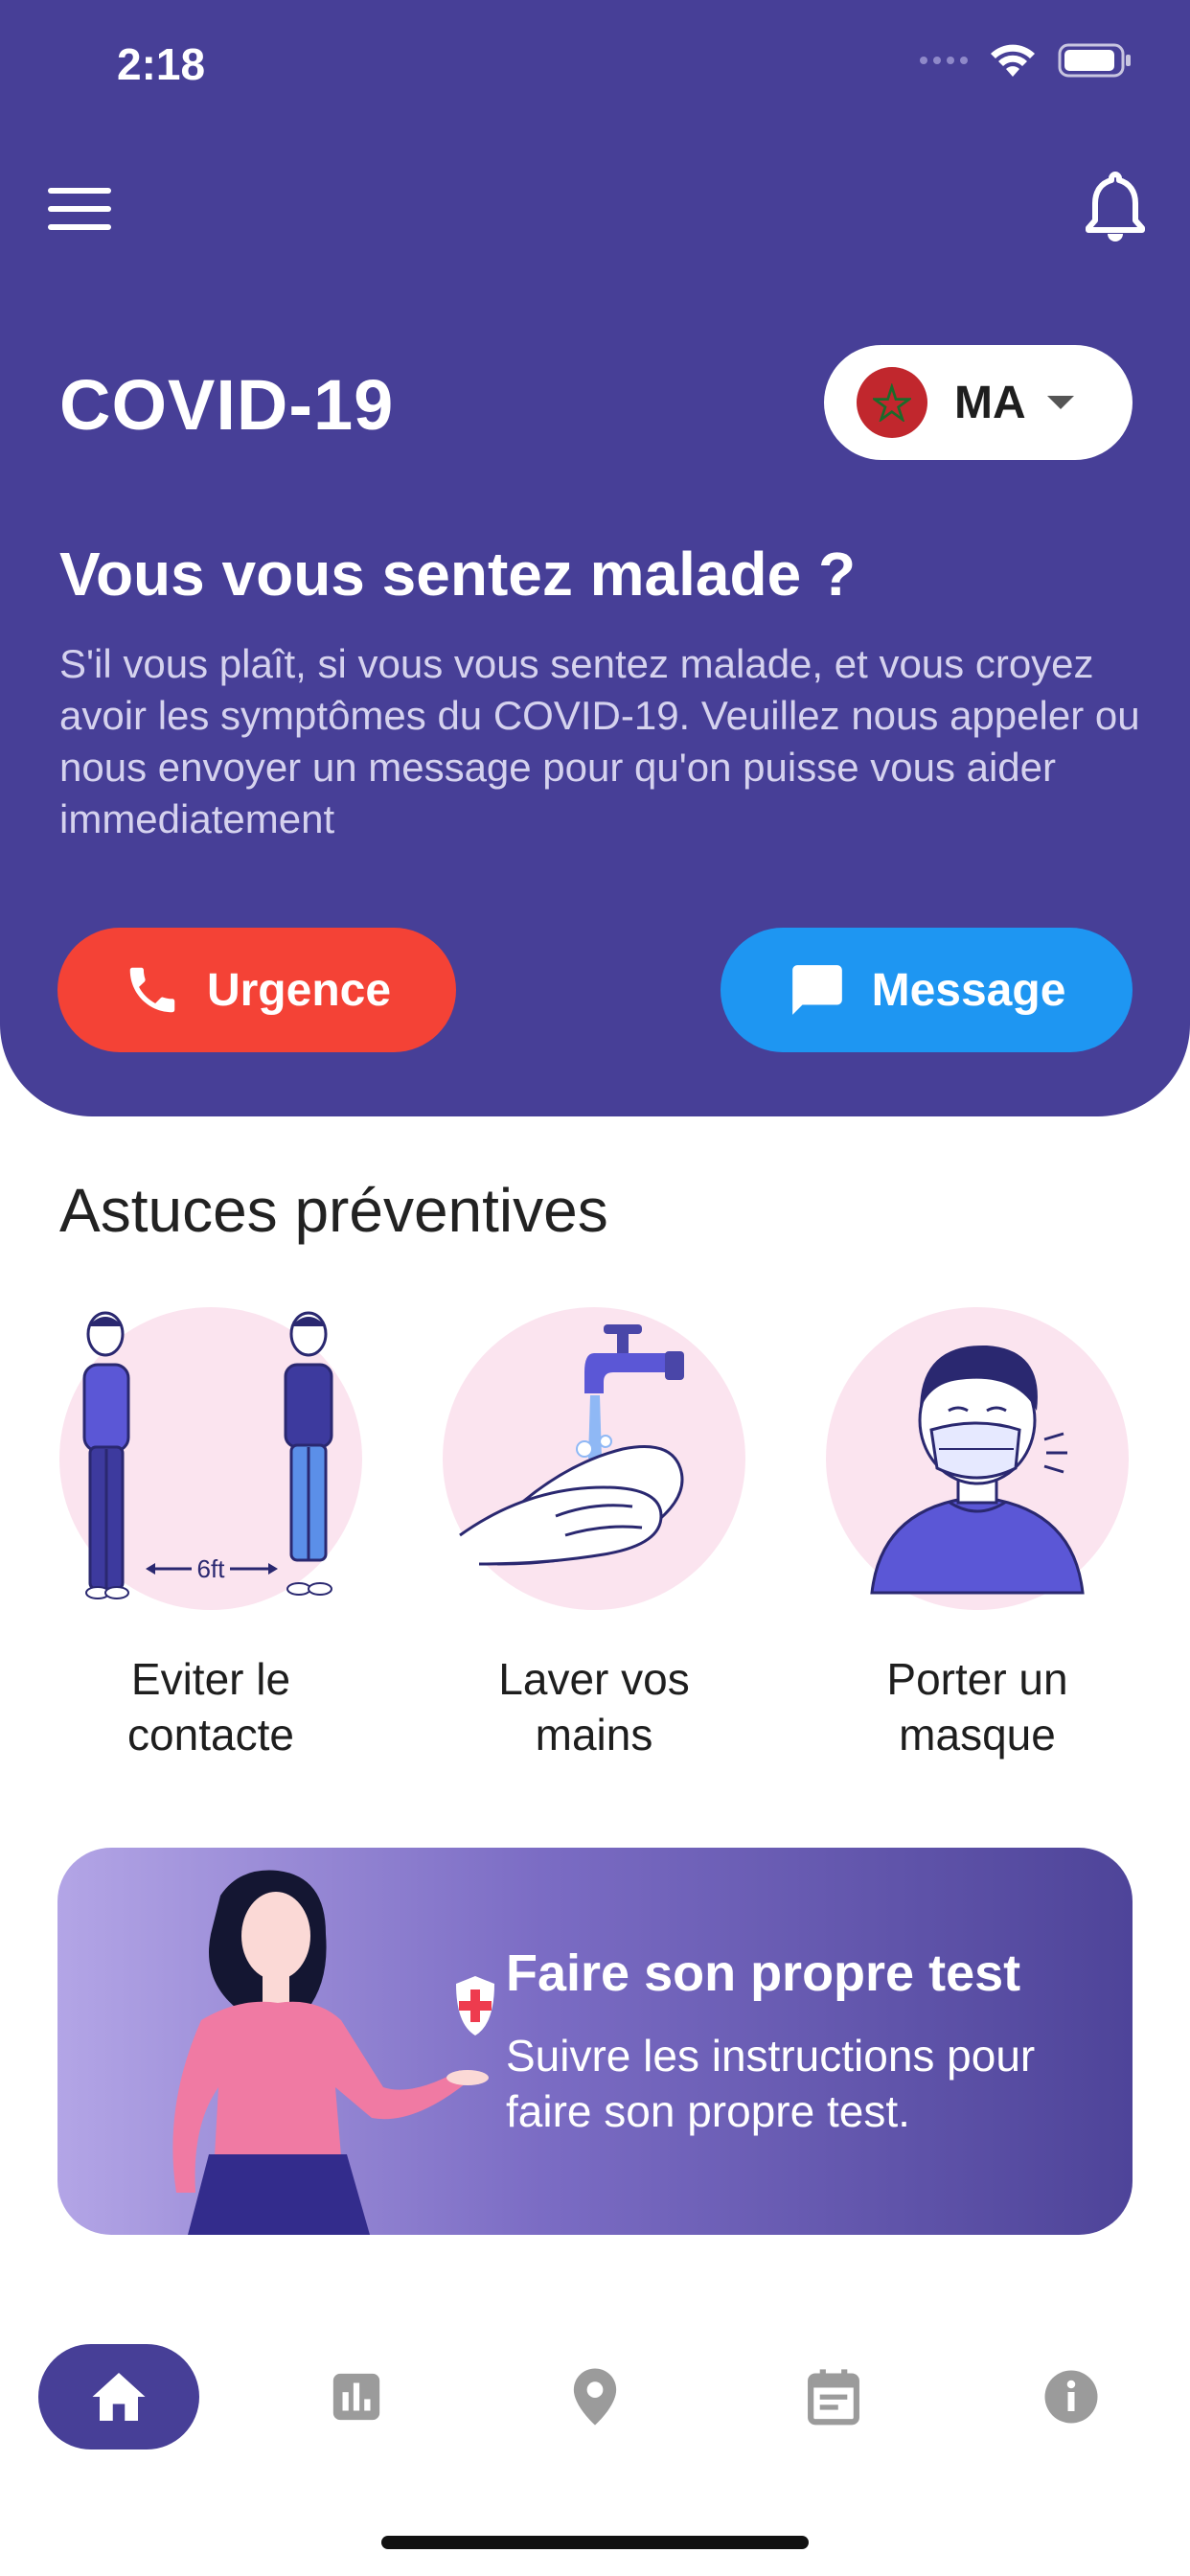 This screenshot has height=2576, width=1190. Describe the element at coordinates (1013, 60) in the screenshot. I see `wifi-icon` at that location.